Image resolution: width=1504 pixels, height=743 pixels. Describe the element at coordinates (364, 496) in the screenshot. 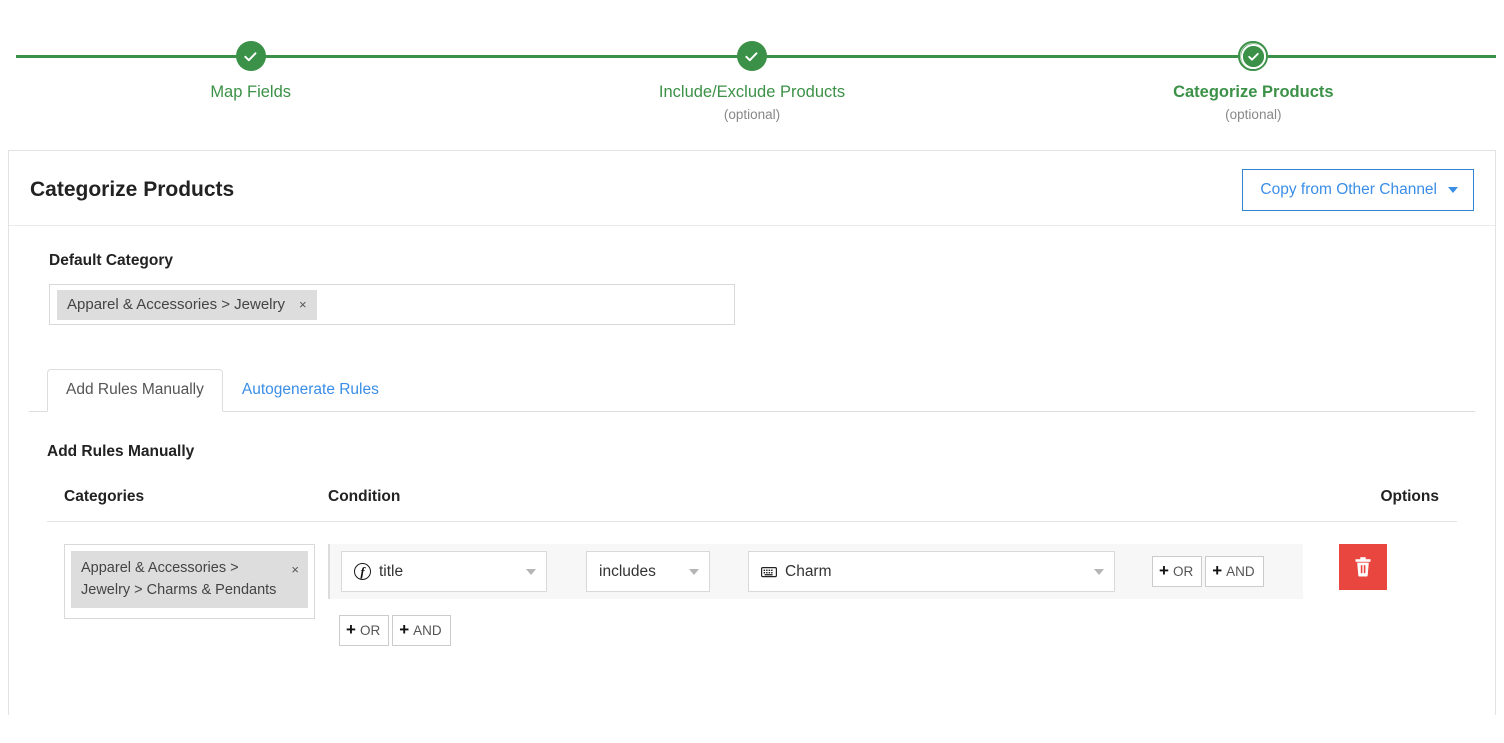

I see `column-header-condition: Condition` at that location.